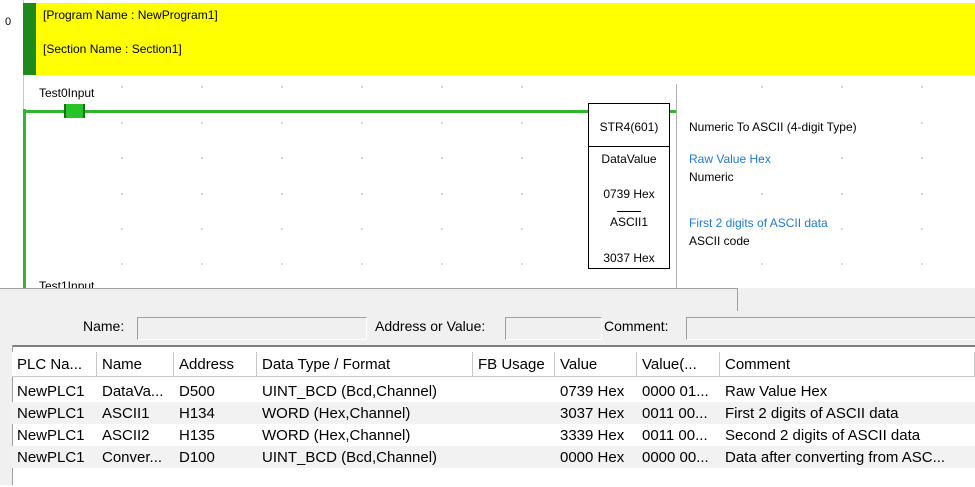  I want to click on col-name-cell: ASCII2, so click(135, 435).